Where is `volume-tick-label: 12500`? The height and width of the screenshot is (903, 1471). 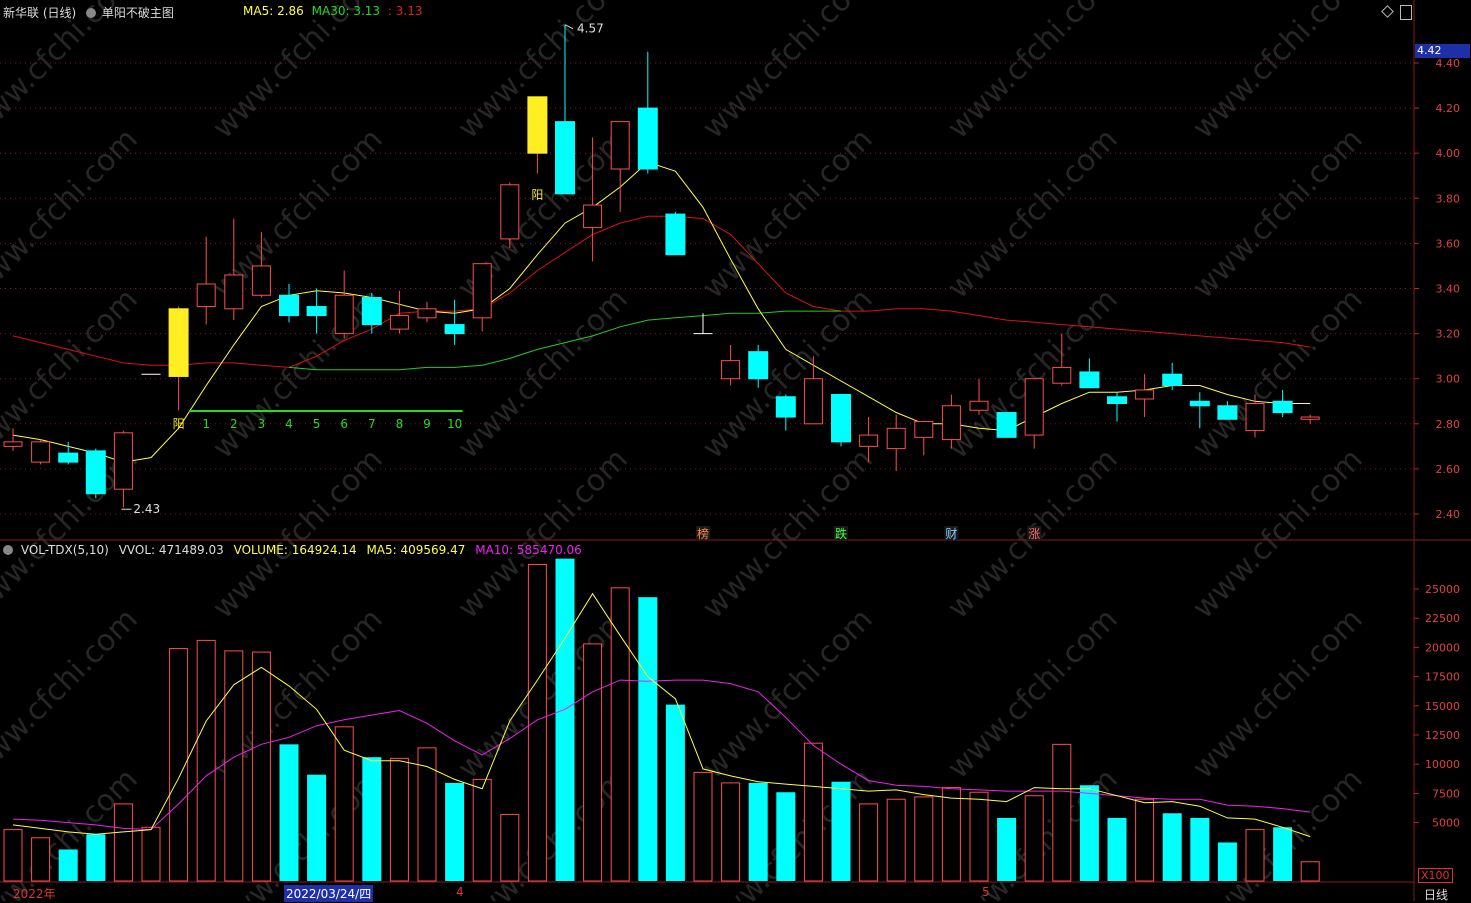
volume-tick-label: 12500 is located at coordinates (1442, 735).